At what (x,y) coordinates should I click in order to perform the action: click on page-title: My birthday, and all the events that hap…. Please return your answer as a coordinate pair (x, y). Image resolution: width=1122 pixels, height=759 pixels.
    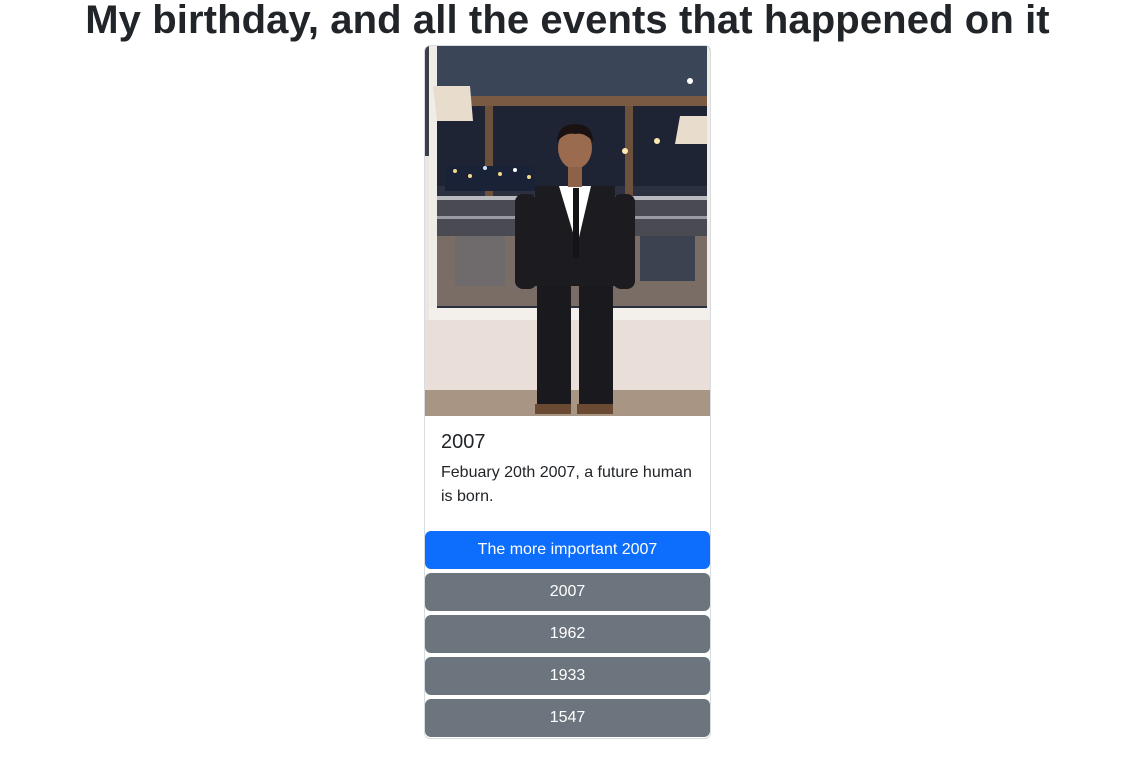
    Looking at the image, I should click on (567, 21).